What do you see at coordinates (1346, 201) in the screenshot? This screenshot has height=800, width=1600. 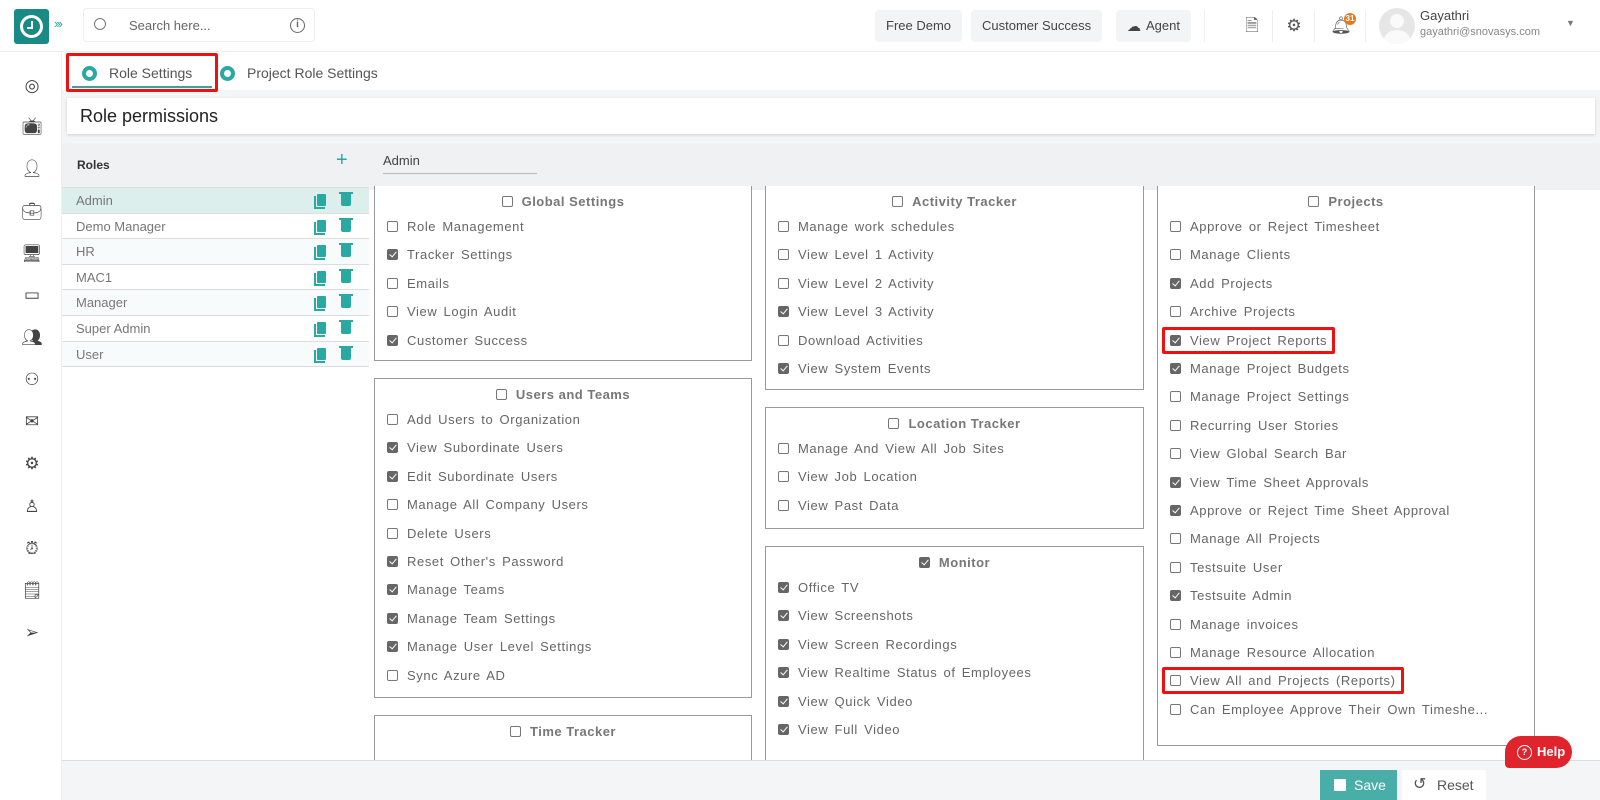 I see `group-title: Projects` at bounding box center [1346, 201].